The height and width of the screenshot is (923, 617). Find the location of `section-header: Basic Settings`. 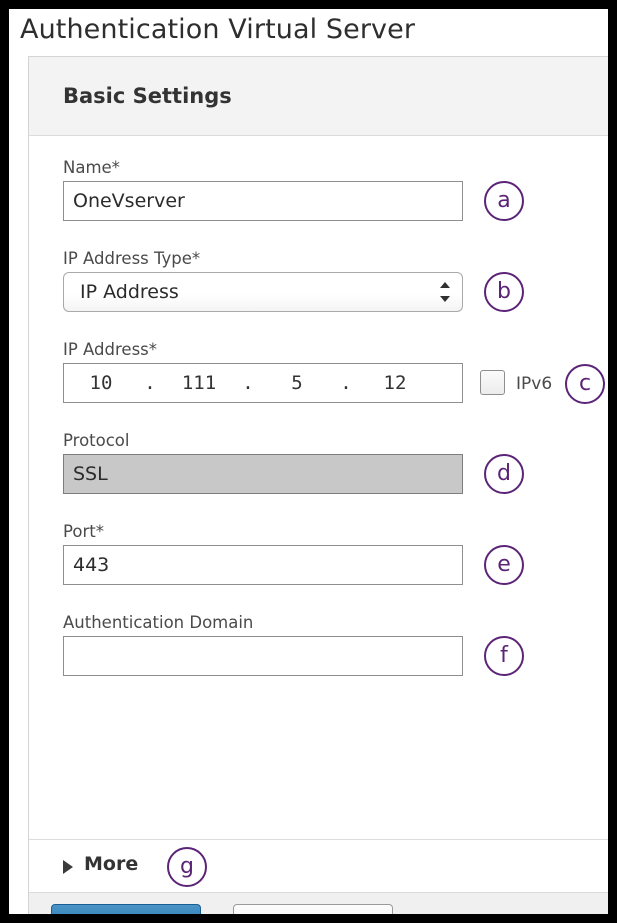

section-header: Basic Settings is located at coordinates (318, 96).